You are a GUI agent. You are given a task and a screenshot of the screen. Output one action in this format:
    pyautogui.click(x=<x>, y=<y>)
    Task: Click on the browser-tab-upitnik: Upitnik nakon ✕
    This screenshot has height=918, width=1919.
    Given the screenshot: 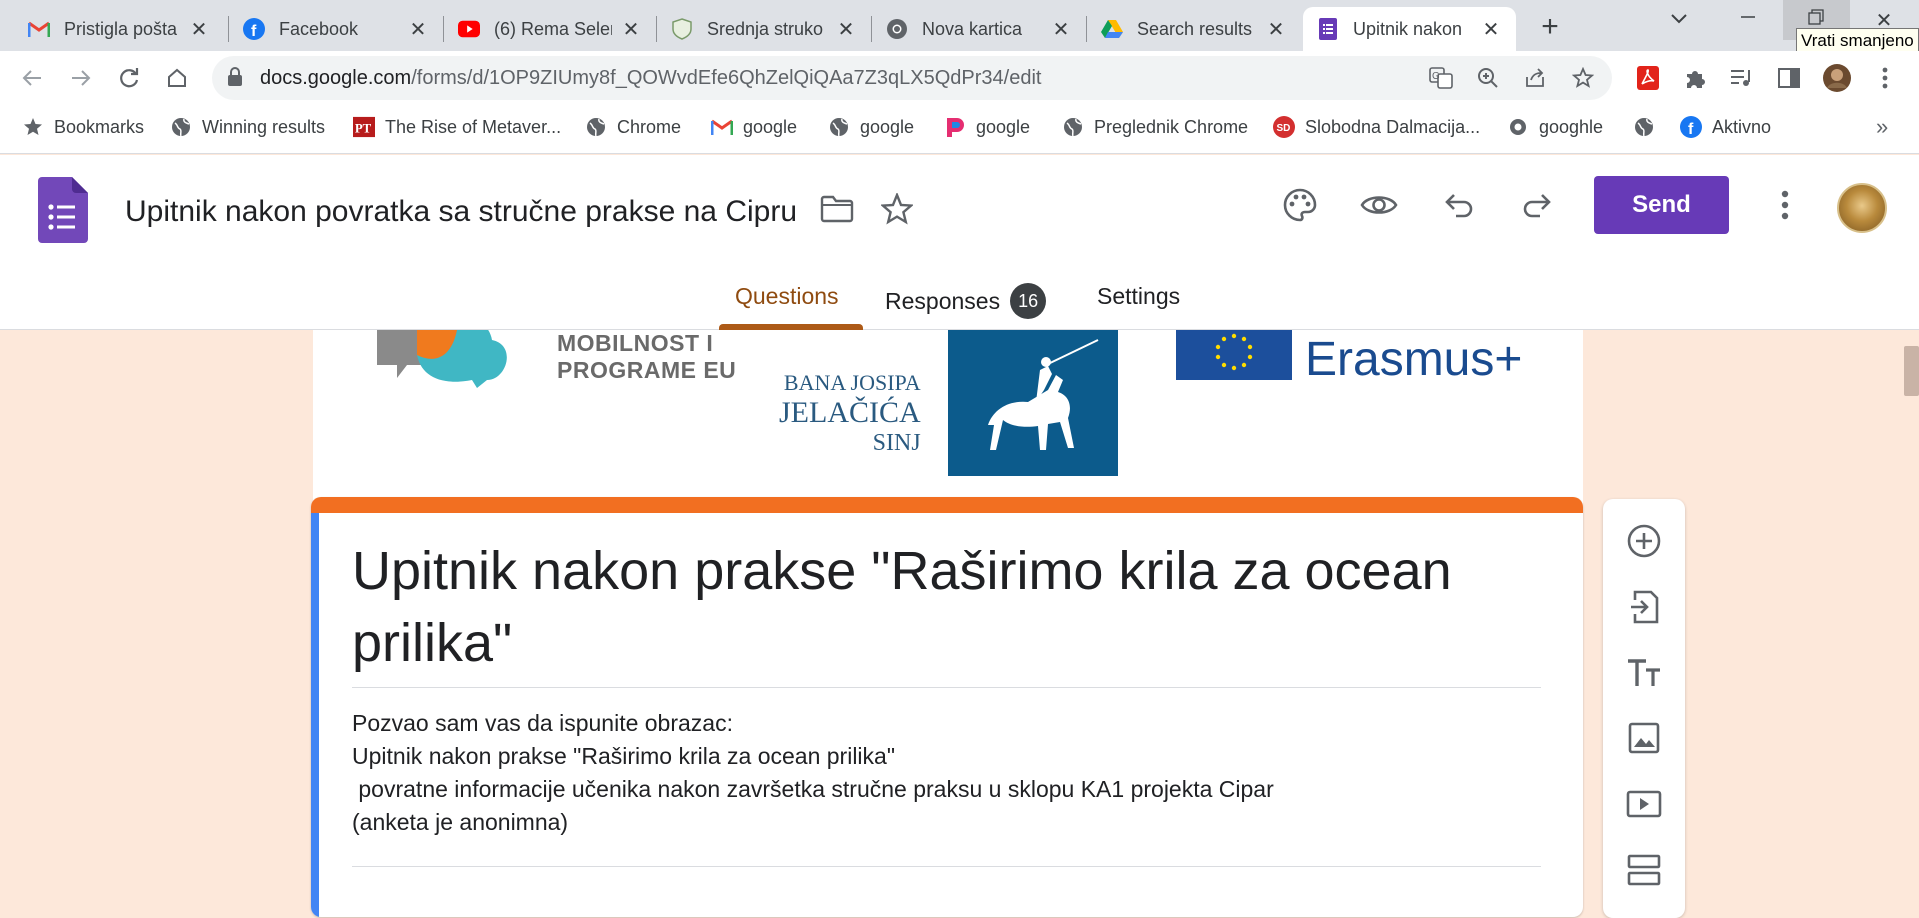 What is the action you would take?
    pyautogui.click(x=1409, y=29)
    